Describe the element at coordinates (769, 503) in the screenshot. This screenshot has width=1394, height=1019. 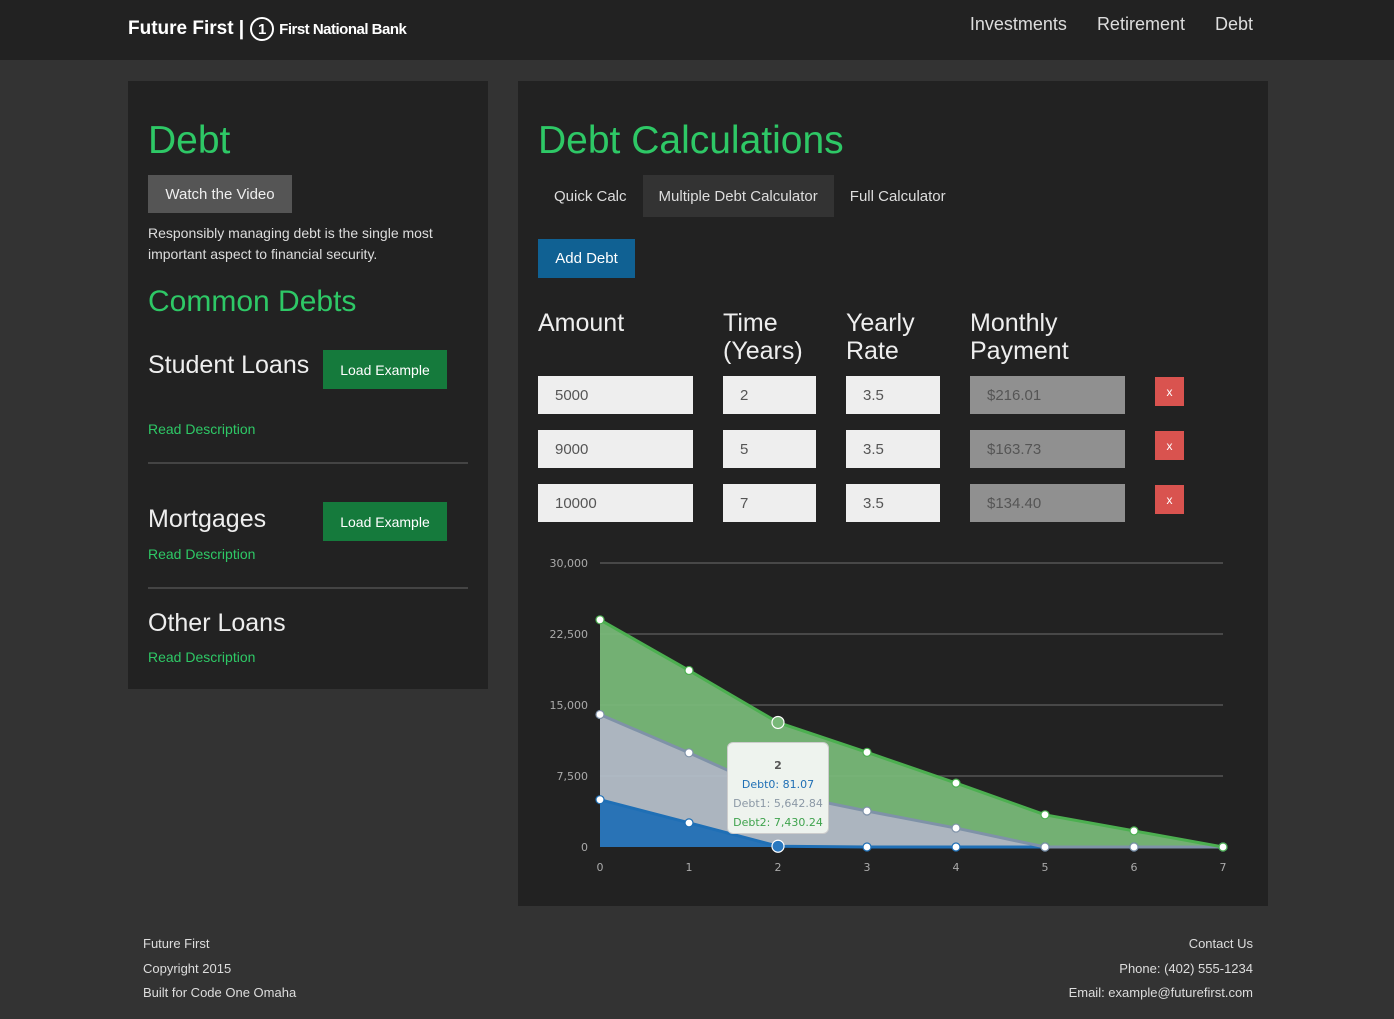
I see `time-input: 7` at that location.